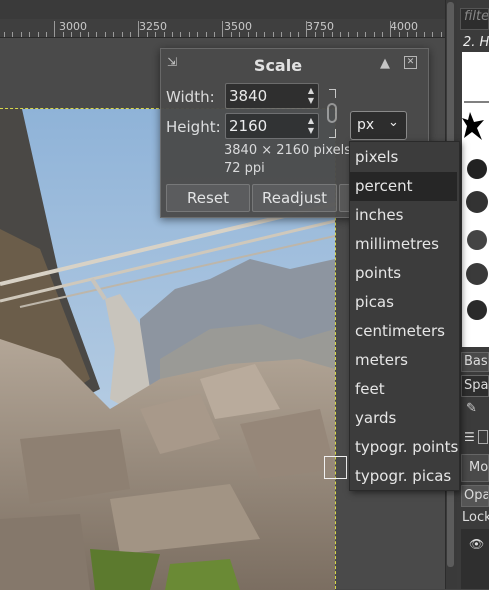 The image size is (489, 590). Describe the element at coordinates (335, 467) in the screenshot. I see `transform-handle` at that location.